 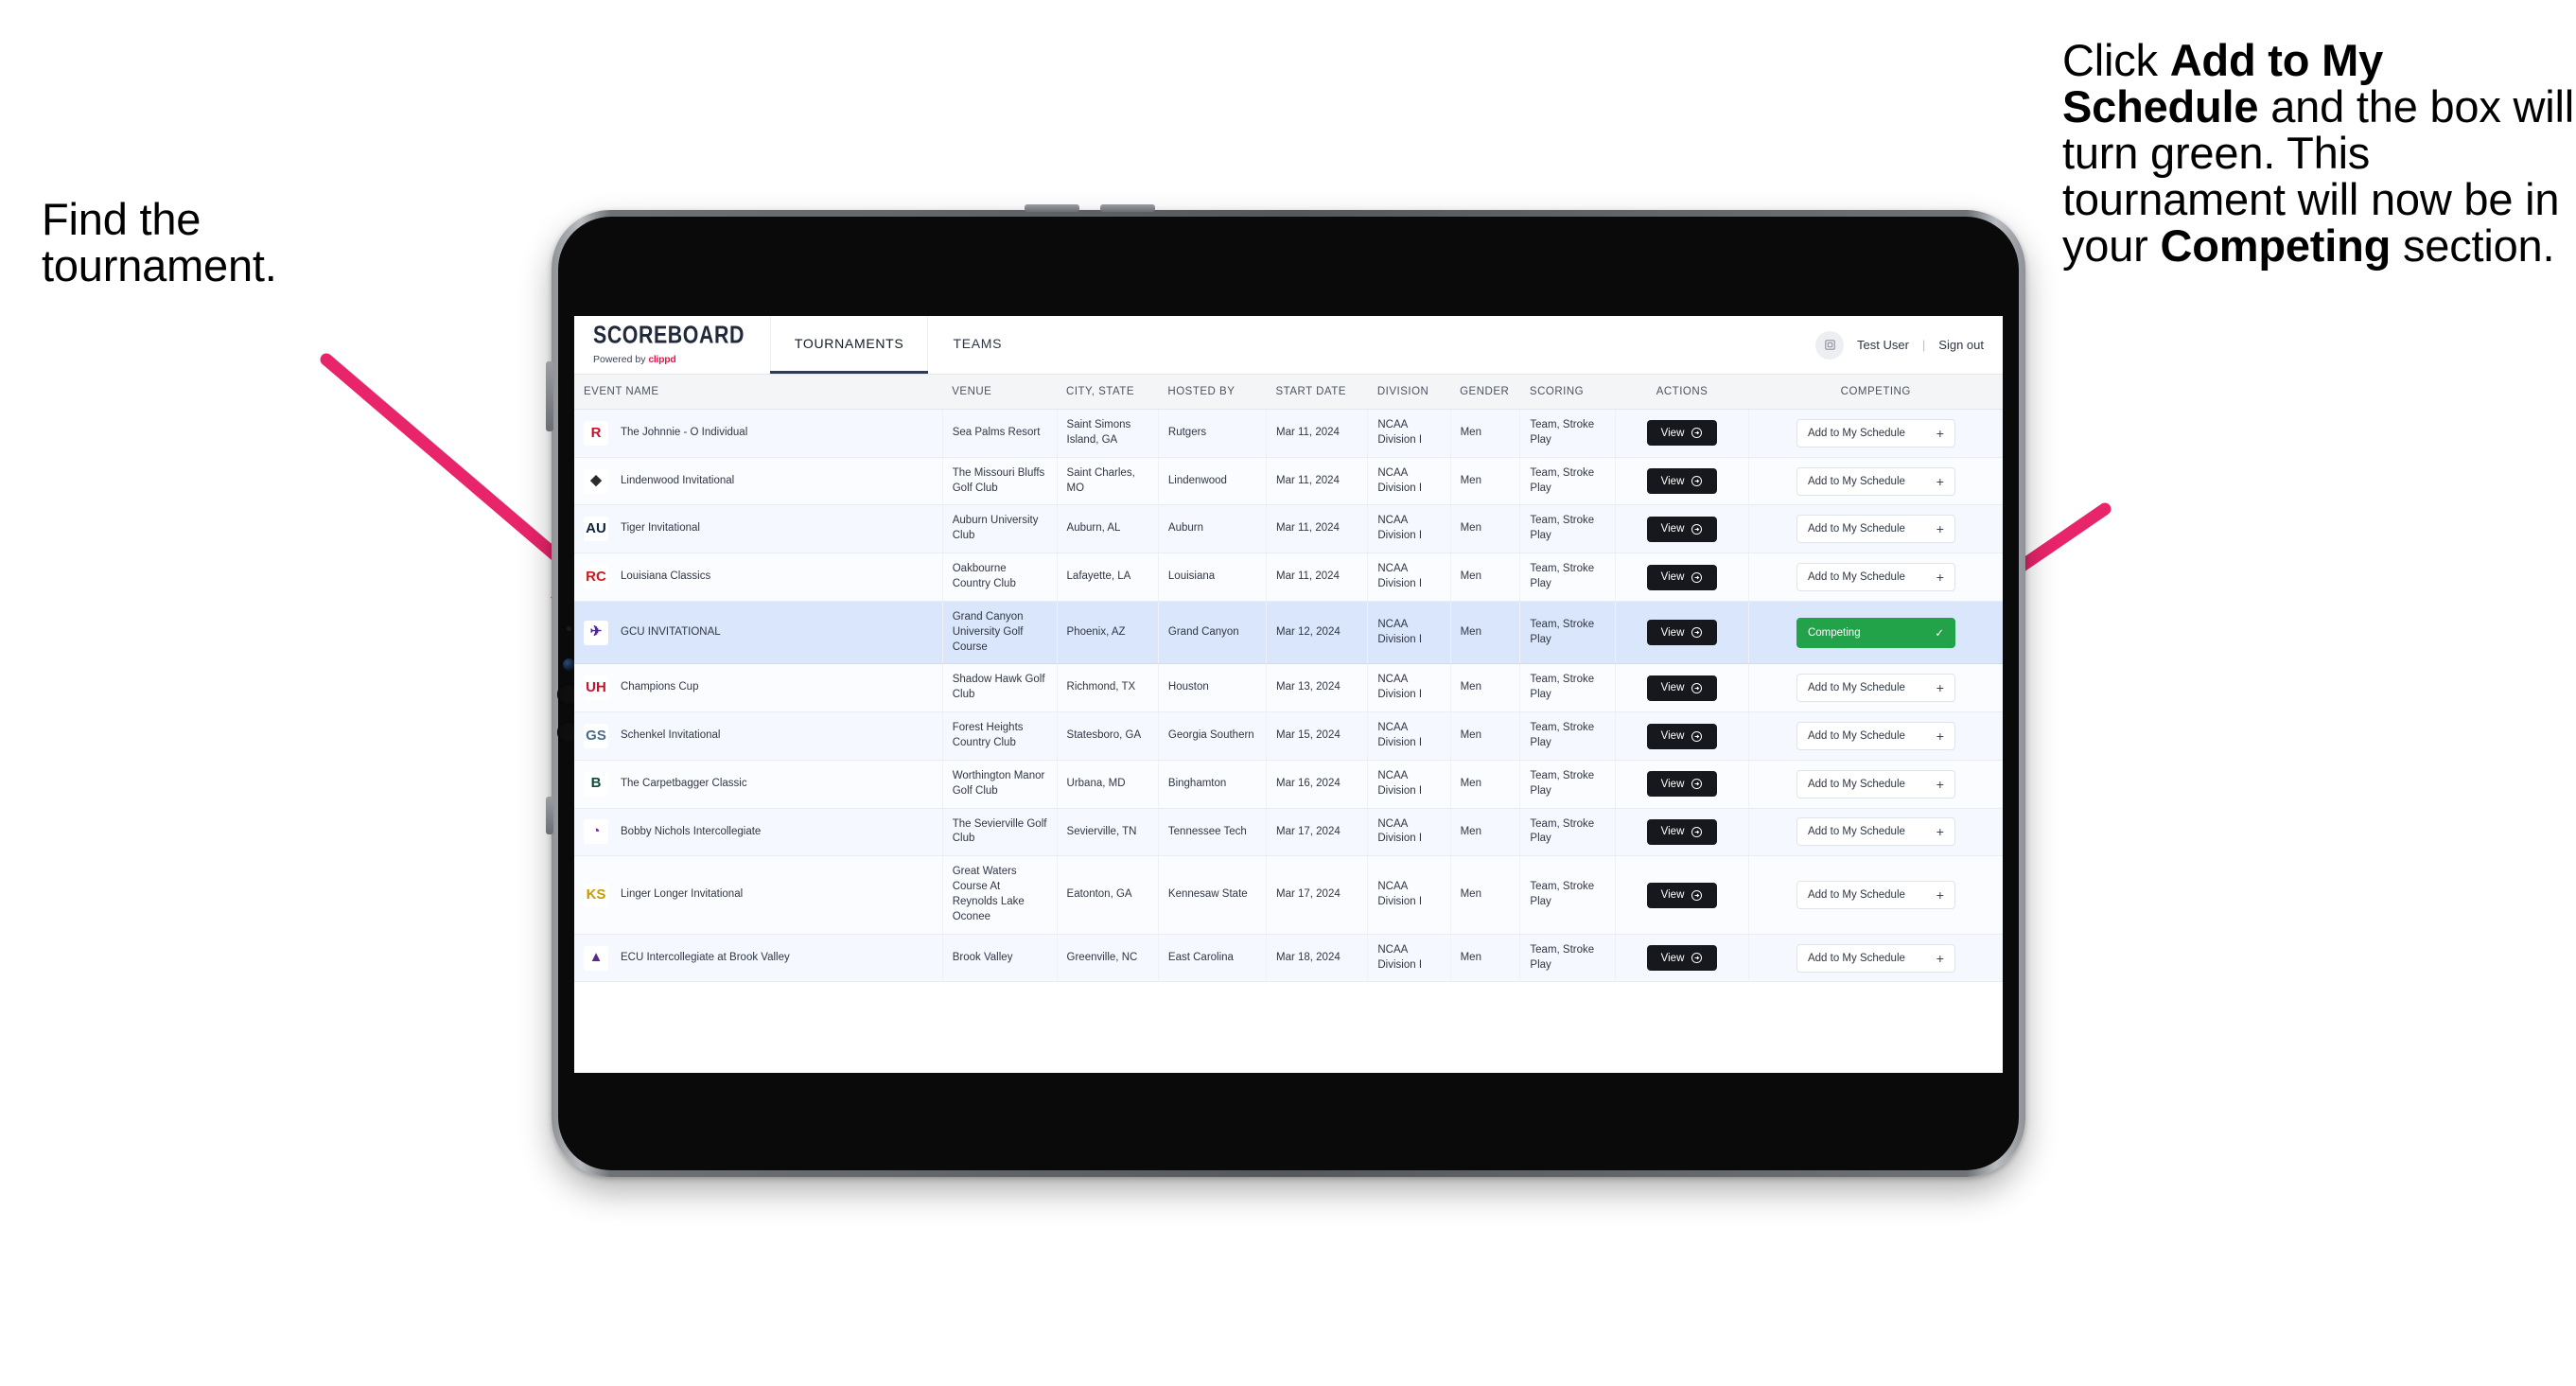 I want to click on event-name-text: The Johnnie - O Individual, so click(x=685, y=432).